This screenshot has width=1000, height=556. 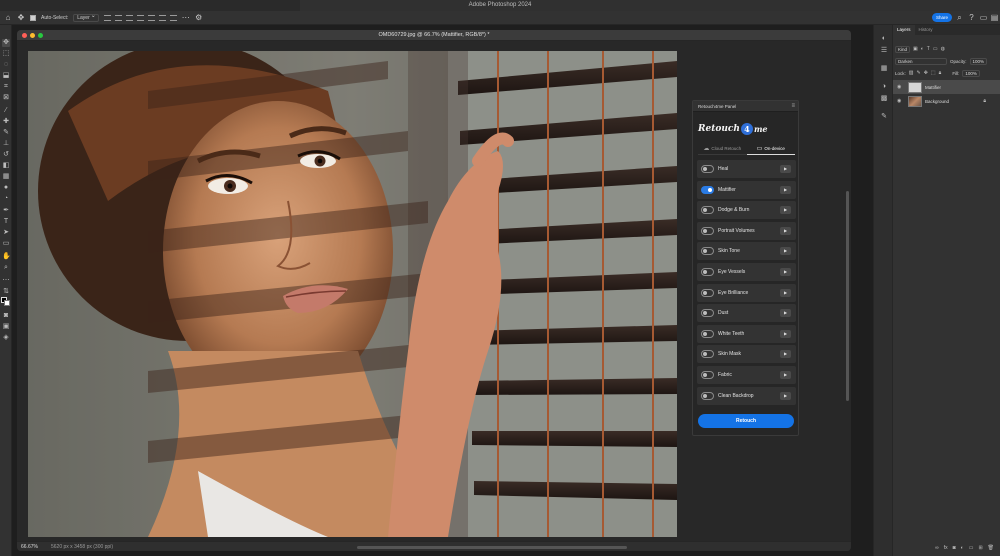 I want to click on lock-artboard-icon: ⬚, so click(x=933, y=73).